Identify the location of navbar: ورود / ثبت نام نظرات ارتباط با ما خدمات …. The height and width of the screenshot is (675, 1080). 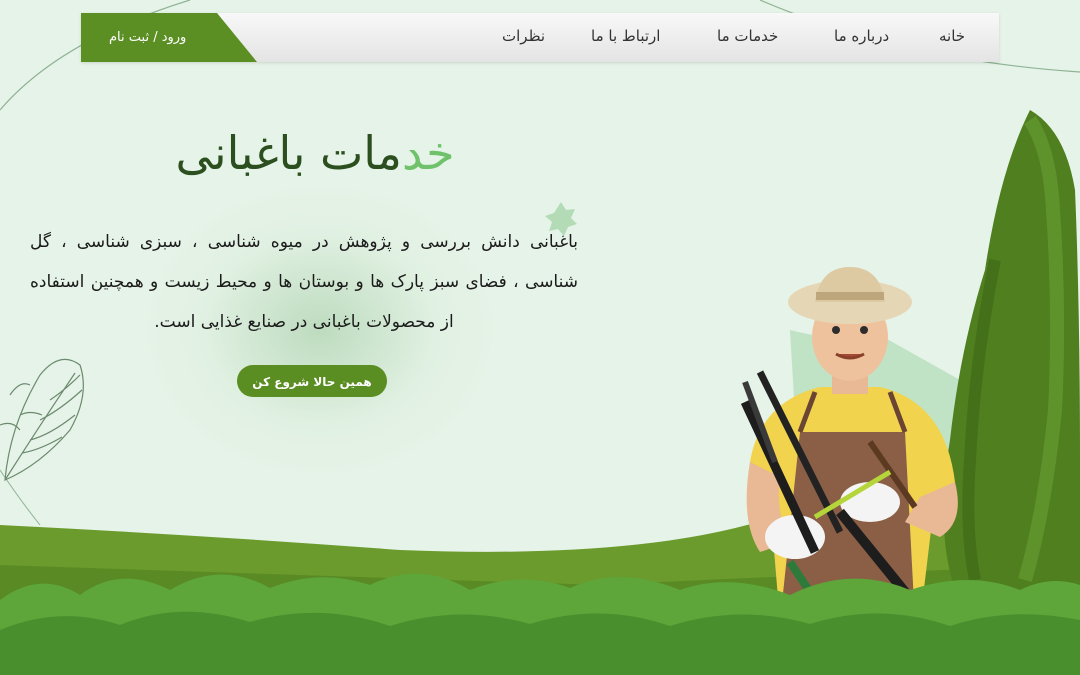
(540, 37).